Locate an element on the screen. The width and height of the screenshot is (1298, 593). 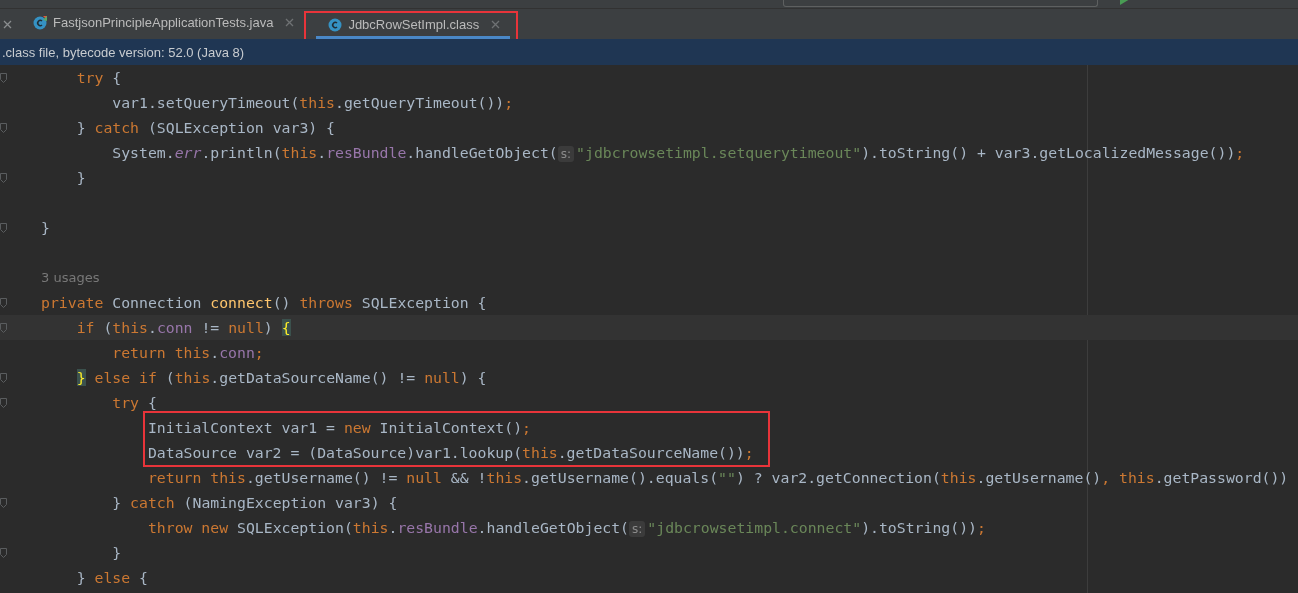
code-line: private Connection connect() throws SQLException { is located at coordinates (264, 303).